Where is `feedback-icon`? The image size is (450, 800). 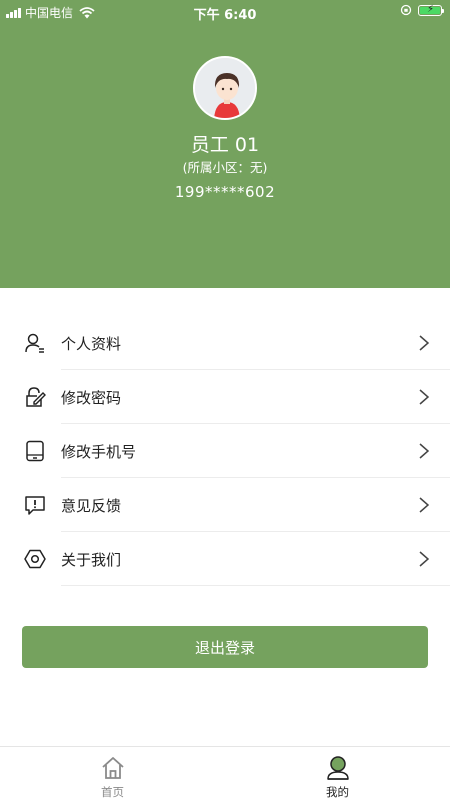 feedback-icon is located at coordinates (35, 505).